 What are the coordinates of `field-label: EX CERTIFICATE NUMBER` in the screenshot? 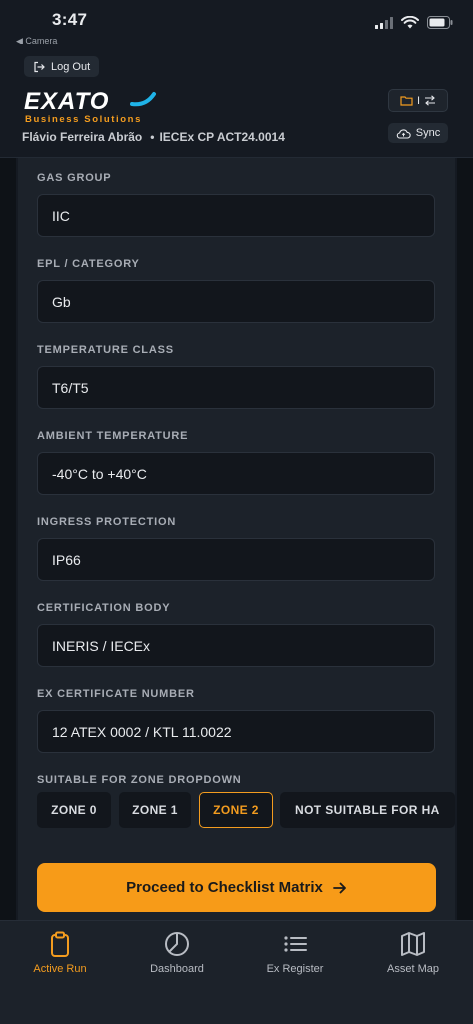 It's located at (116, 694).